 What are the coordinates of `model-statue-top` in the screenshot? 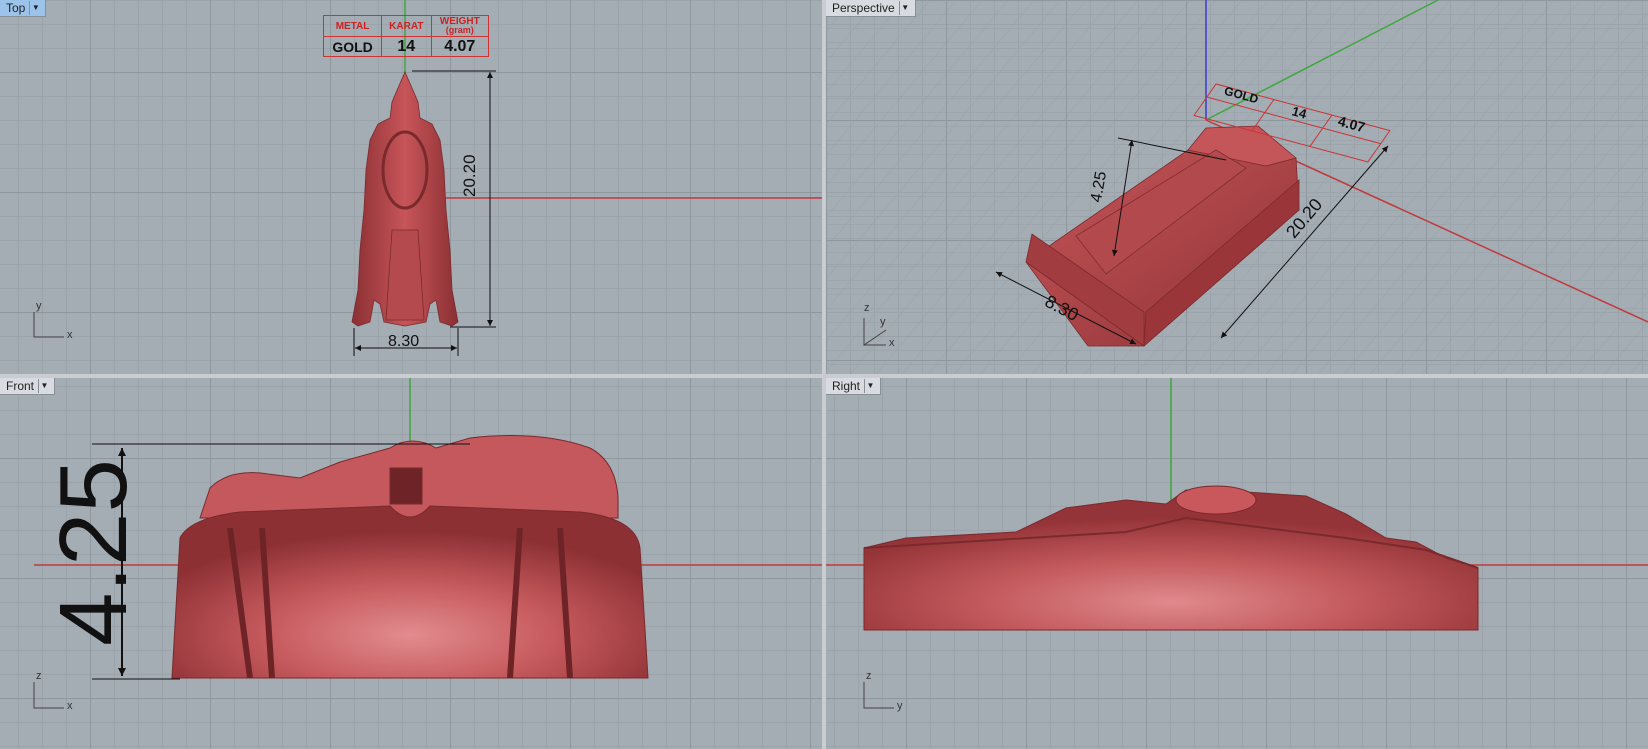 It's located at (405, 199).